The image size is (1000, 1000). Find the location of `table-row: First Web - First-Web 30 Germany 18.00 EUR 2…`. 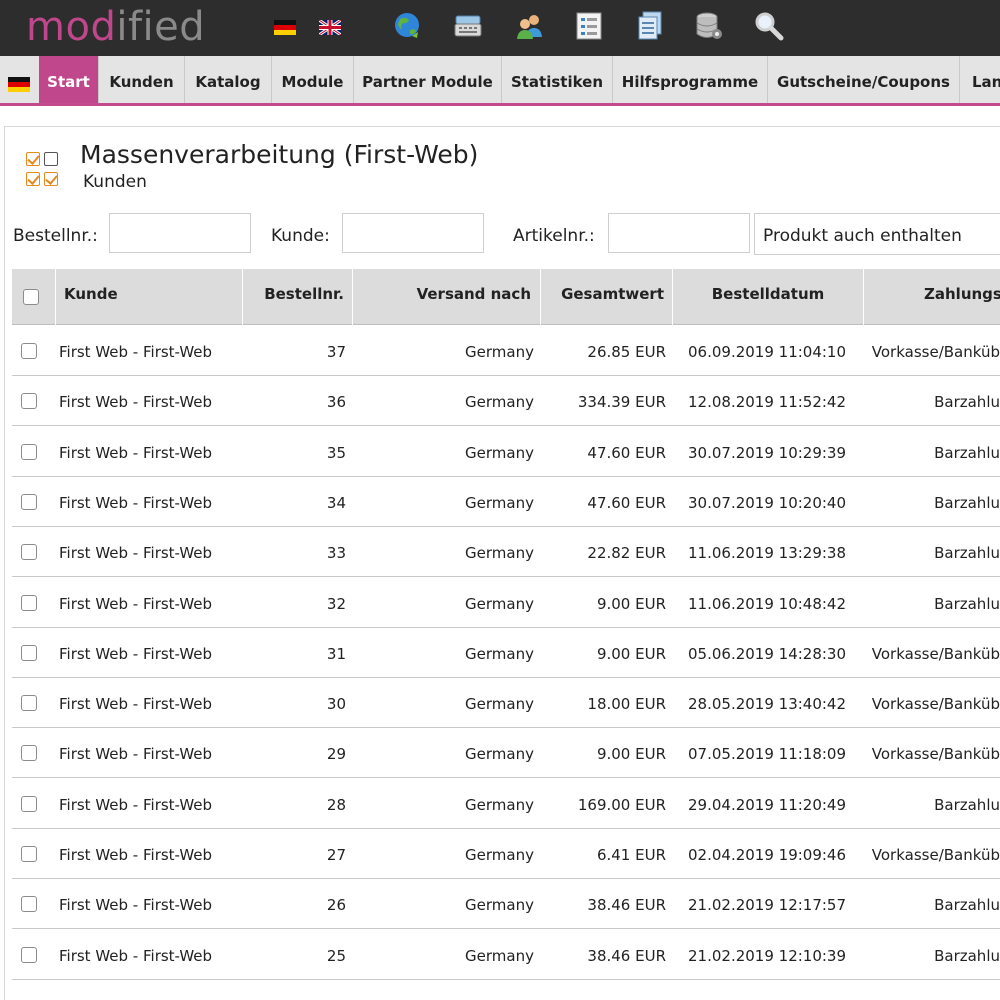

table-row: First Web - First-Web 30 Germany 18.00 EUR 2… is located at coordinates (506, 703).